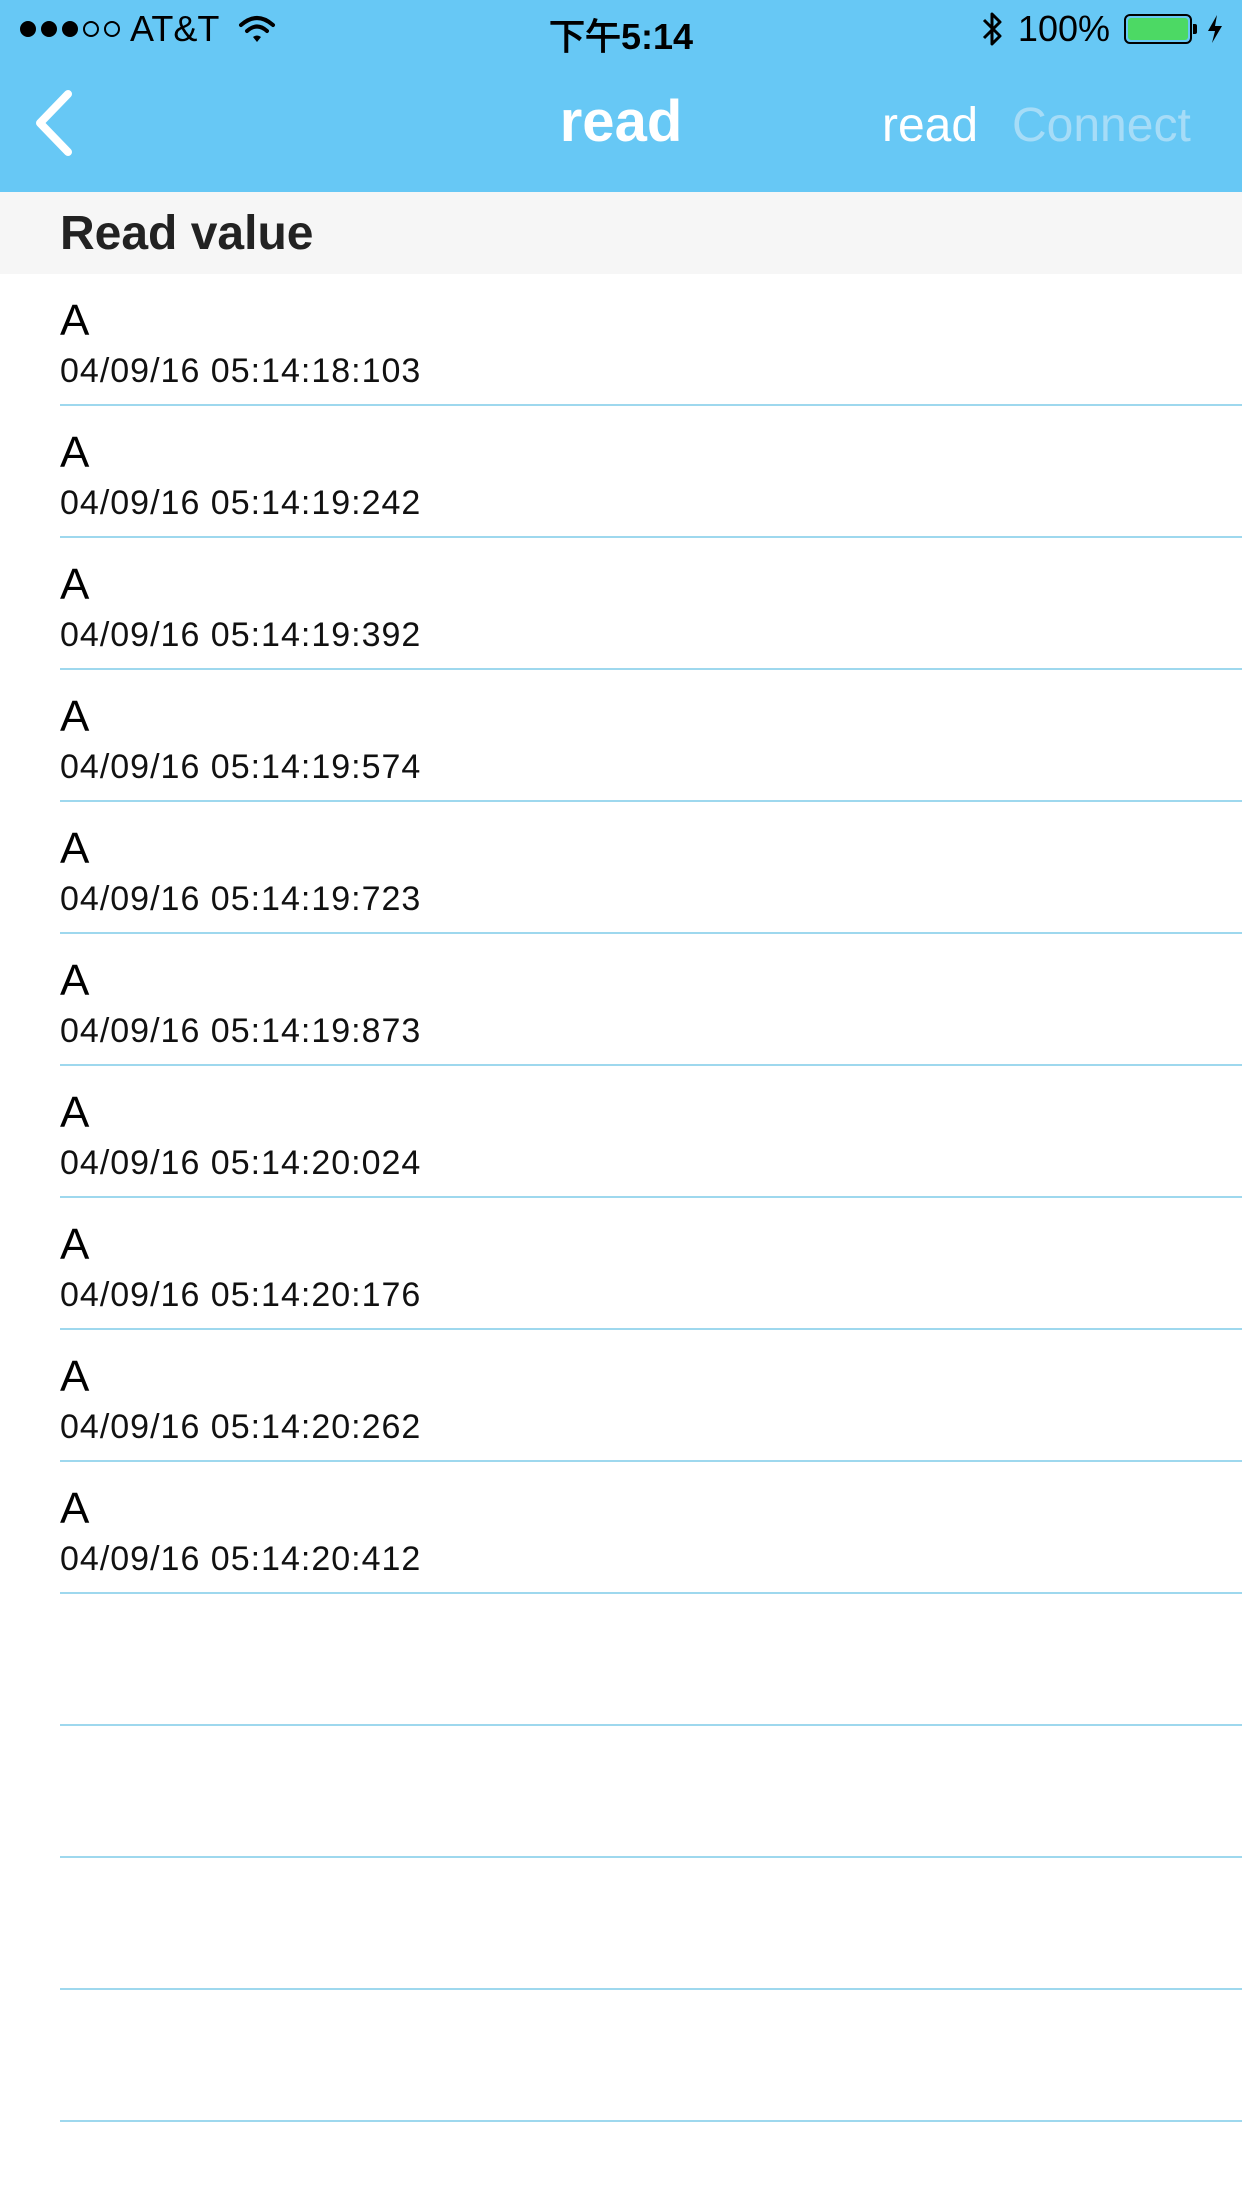  What do you see at coordinates (621, 1528) in the screenshot?
I see `list-item: A 04/09/16 05:14:20:412` at bounding box center [621, 1528].